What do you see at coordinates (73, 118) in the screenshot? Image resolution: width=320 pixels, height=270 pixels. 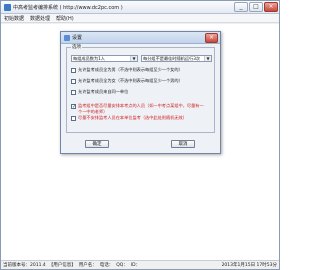 I see `option-avoid-own-unit-checkbox` at bounding box center [73, 118].